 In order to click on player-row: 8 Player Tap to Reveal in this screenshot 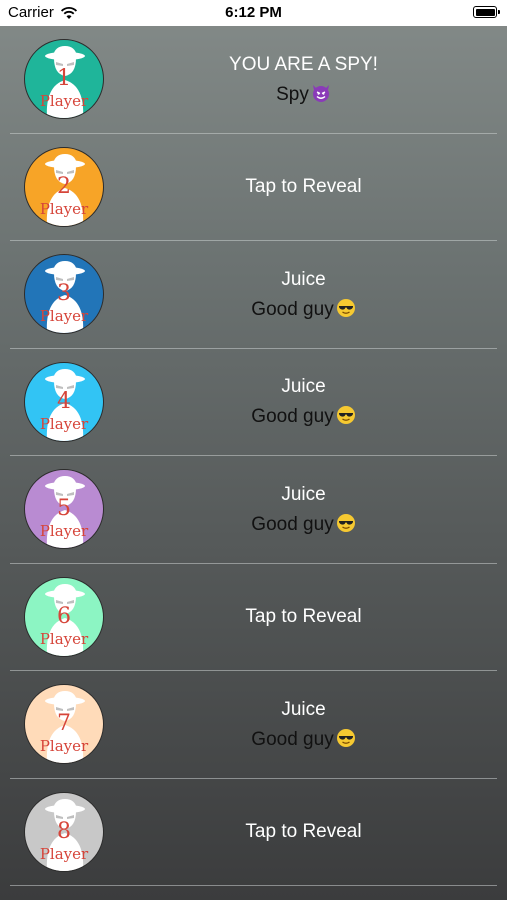, I will do `click(253, 833)`.